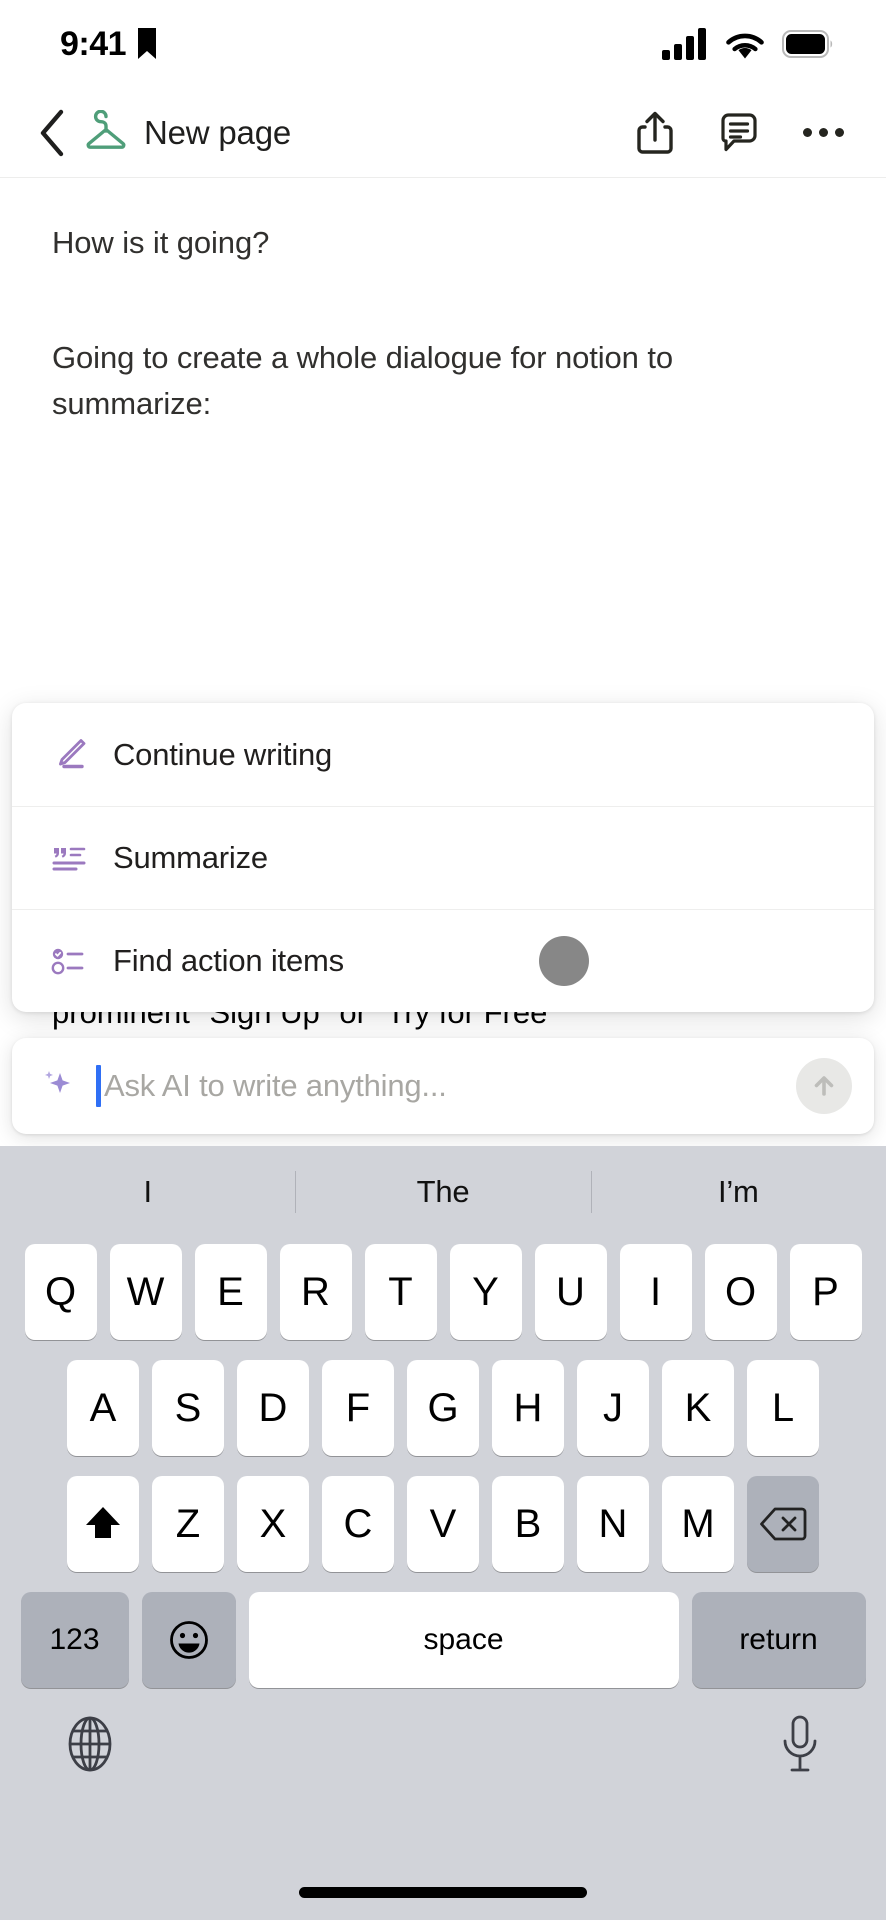 Image resolution: width=886 pixels, height=1920 pixels. I want to click on status-bar-left: 9:41, so click(109, 44).